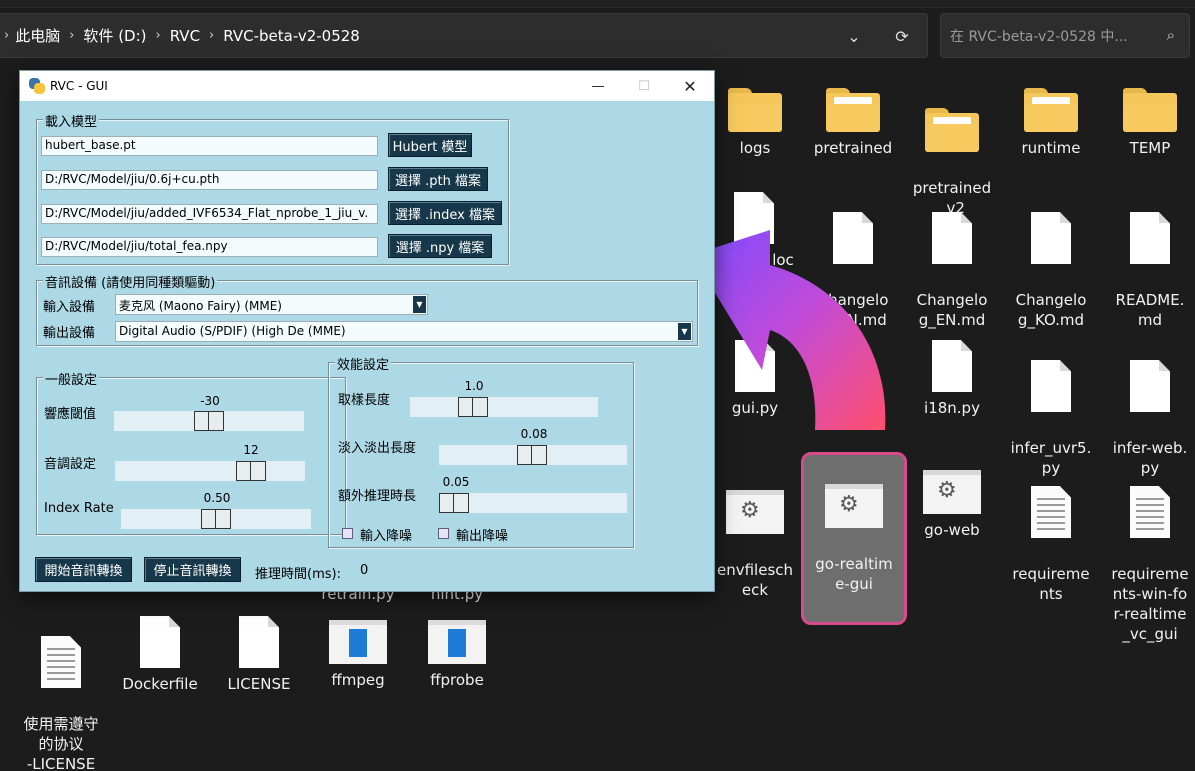 The height and width of the screenshot is (771, 1195). I want to click on general-settings-title: 一般設定, so click(71, 378).